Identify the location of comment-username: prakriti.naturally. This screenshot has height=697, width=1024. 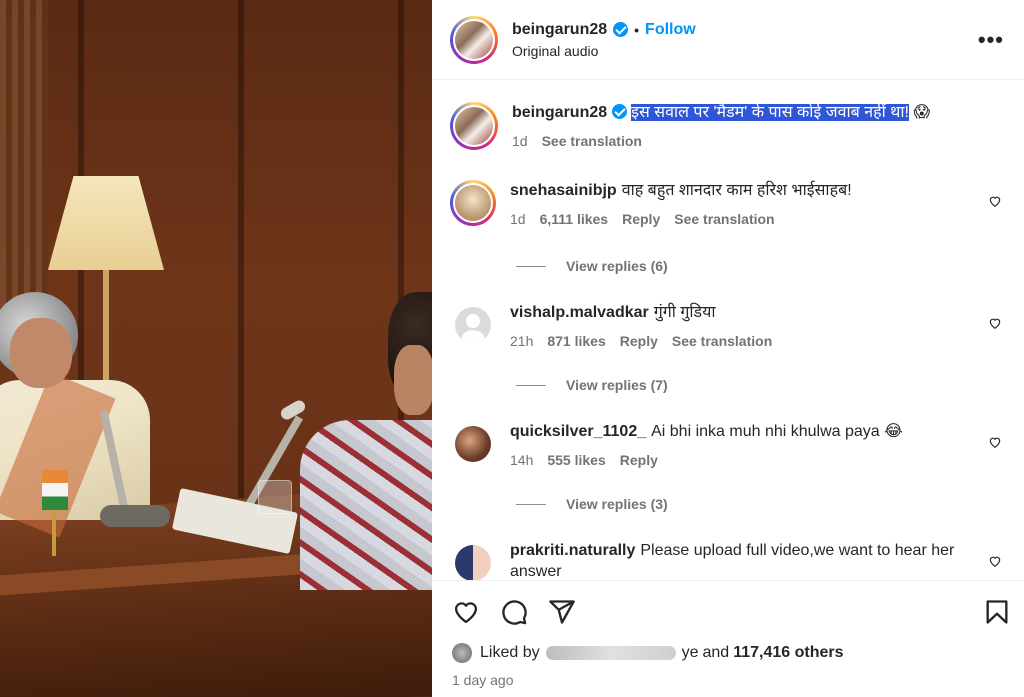
(572, 550).